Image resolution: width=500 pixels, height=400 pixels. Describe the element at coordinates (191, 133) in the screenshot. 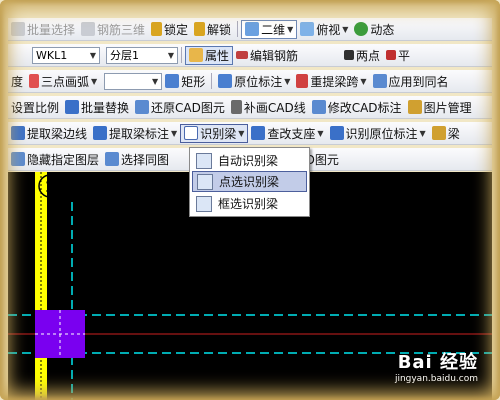

I see `identify-beam-icon` at that location.